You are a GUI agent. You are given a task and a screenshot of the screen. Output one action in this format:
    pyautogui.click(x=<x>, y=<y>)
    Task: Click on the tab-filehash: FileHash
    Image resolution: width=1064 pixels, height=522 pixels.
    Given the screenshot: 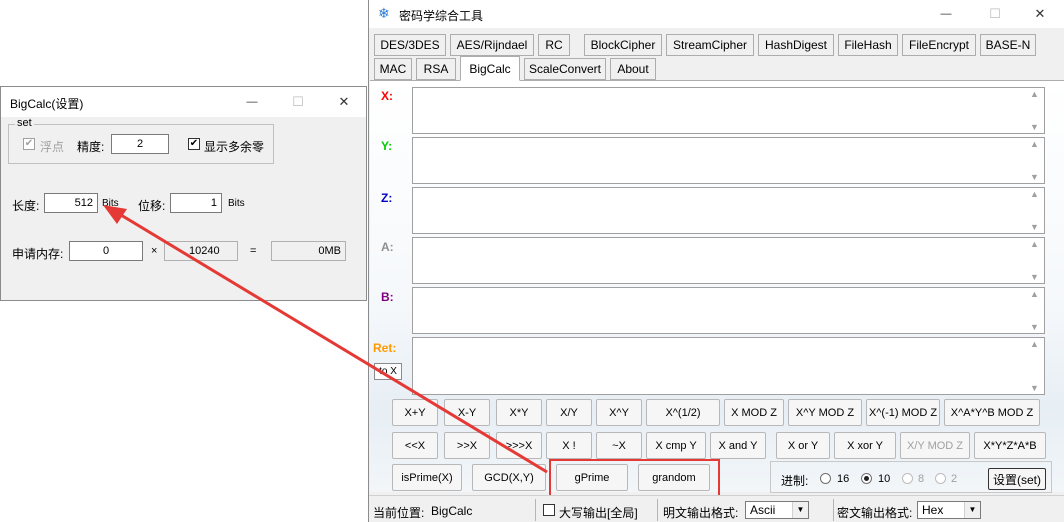 What is the action you would take?
    pyautogui.click(x=868, y=45)
    